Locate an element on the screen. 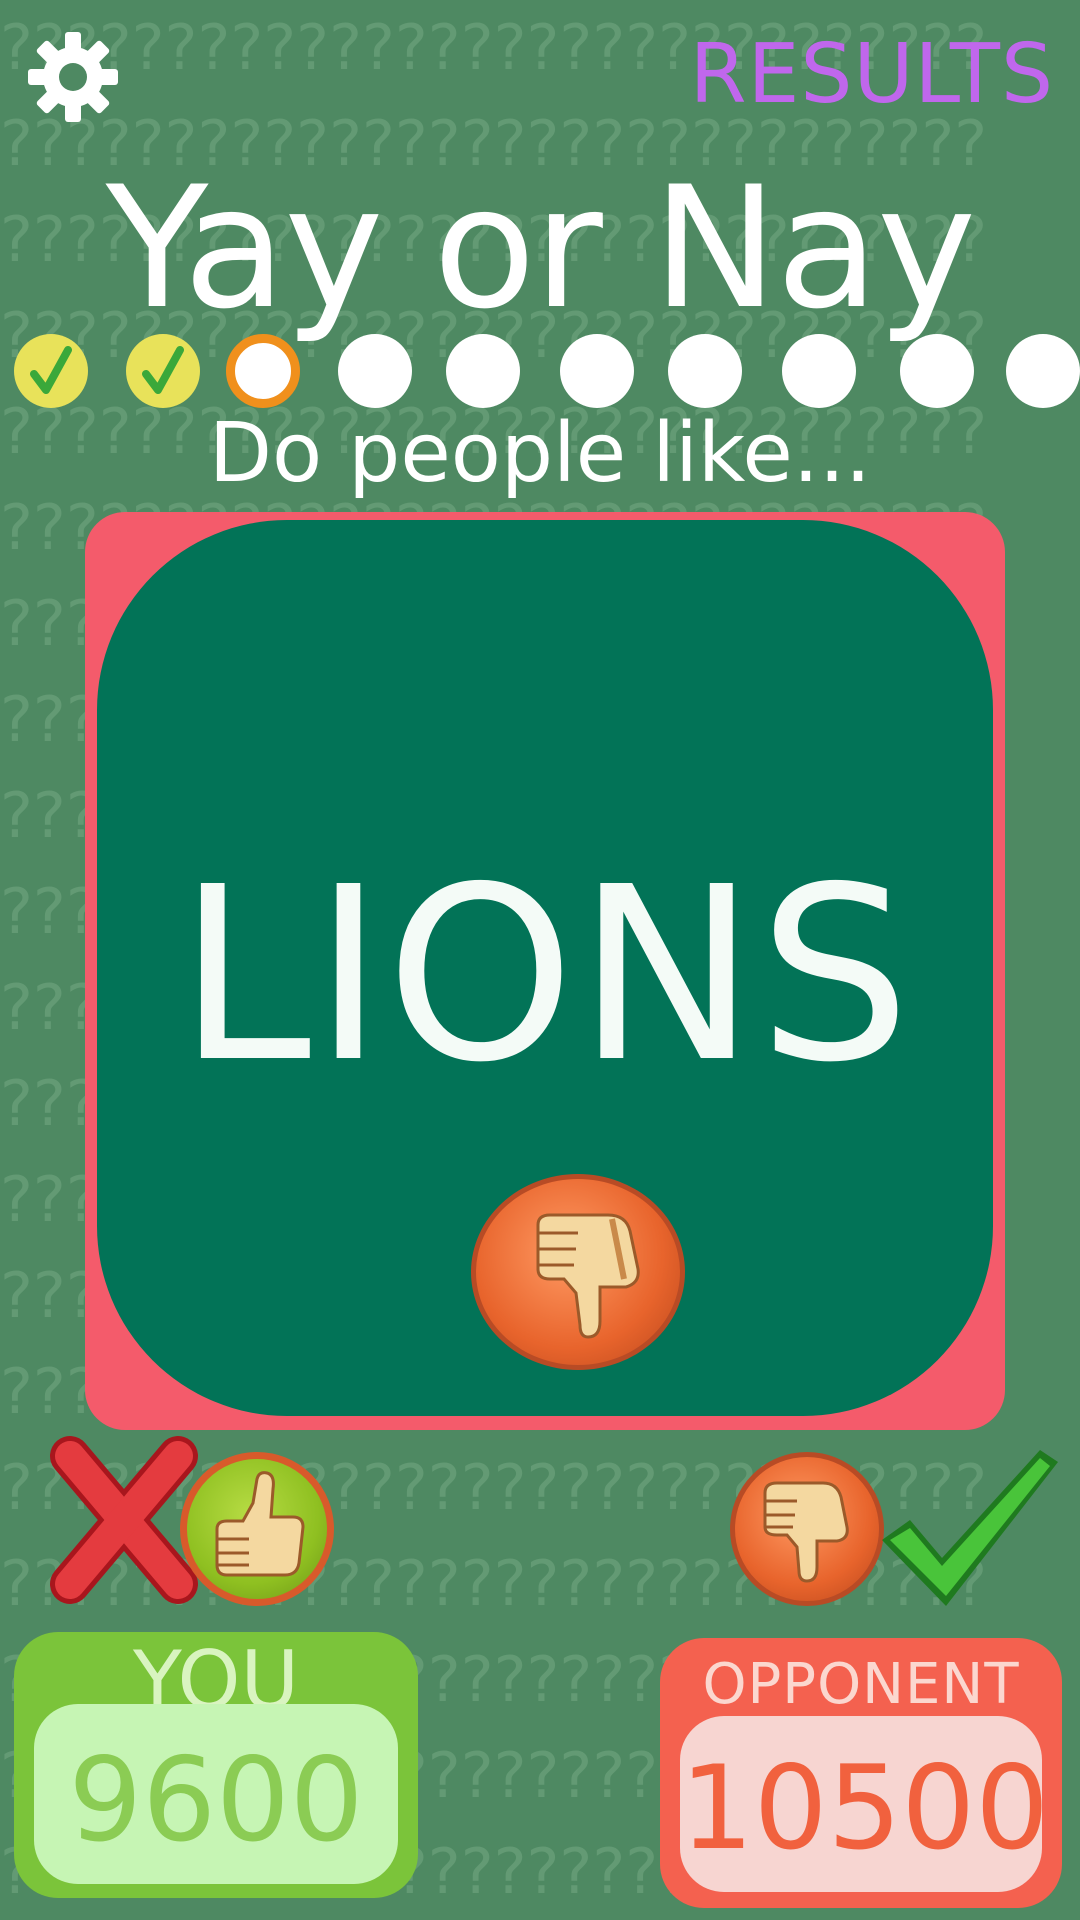  answer-badge is located at coordinates (578, 1272).